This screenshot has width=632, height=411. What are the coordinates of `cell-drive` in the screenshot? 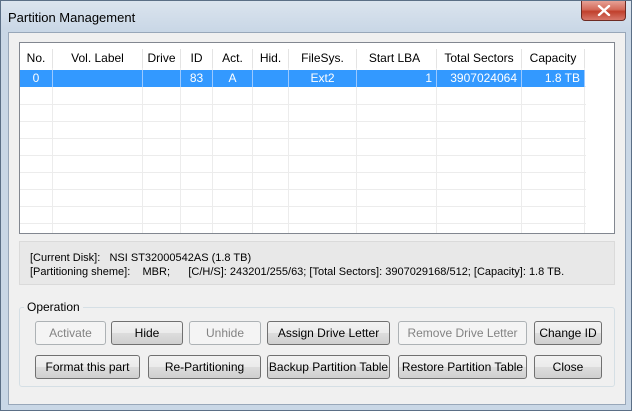 It's located at (162, 78).